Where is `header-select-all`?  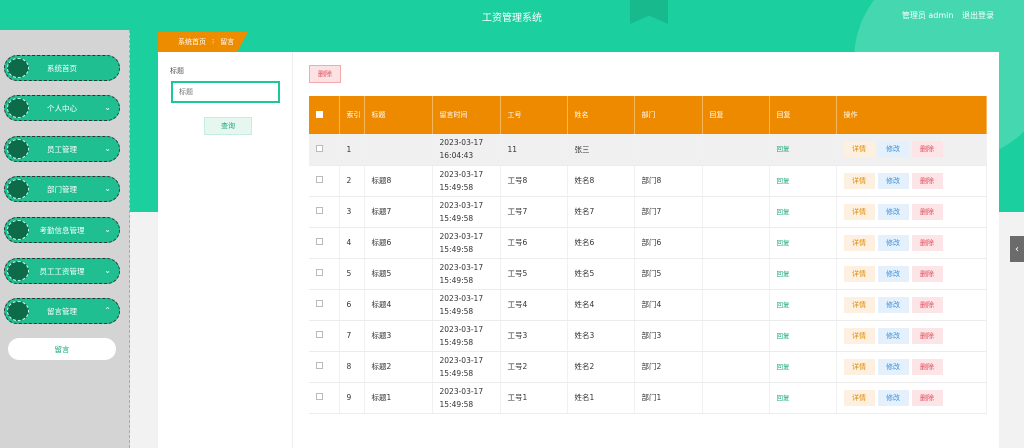 header-select-all is located at coordinates (324, 115).